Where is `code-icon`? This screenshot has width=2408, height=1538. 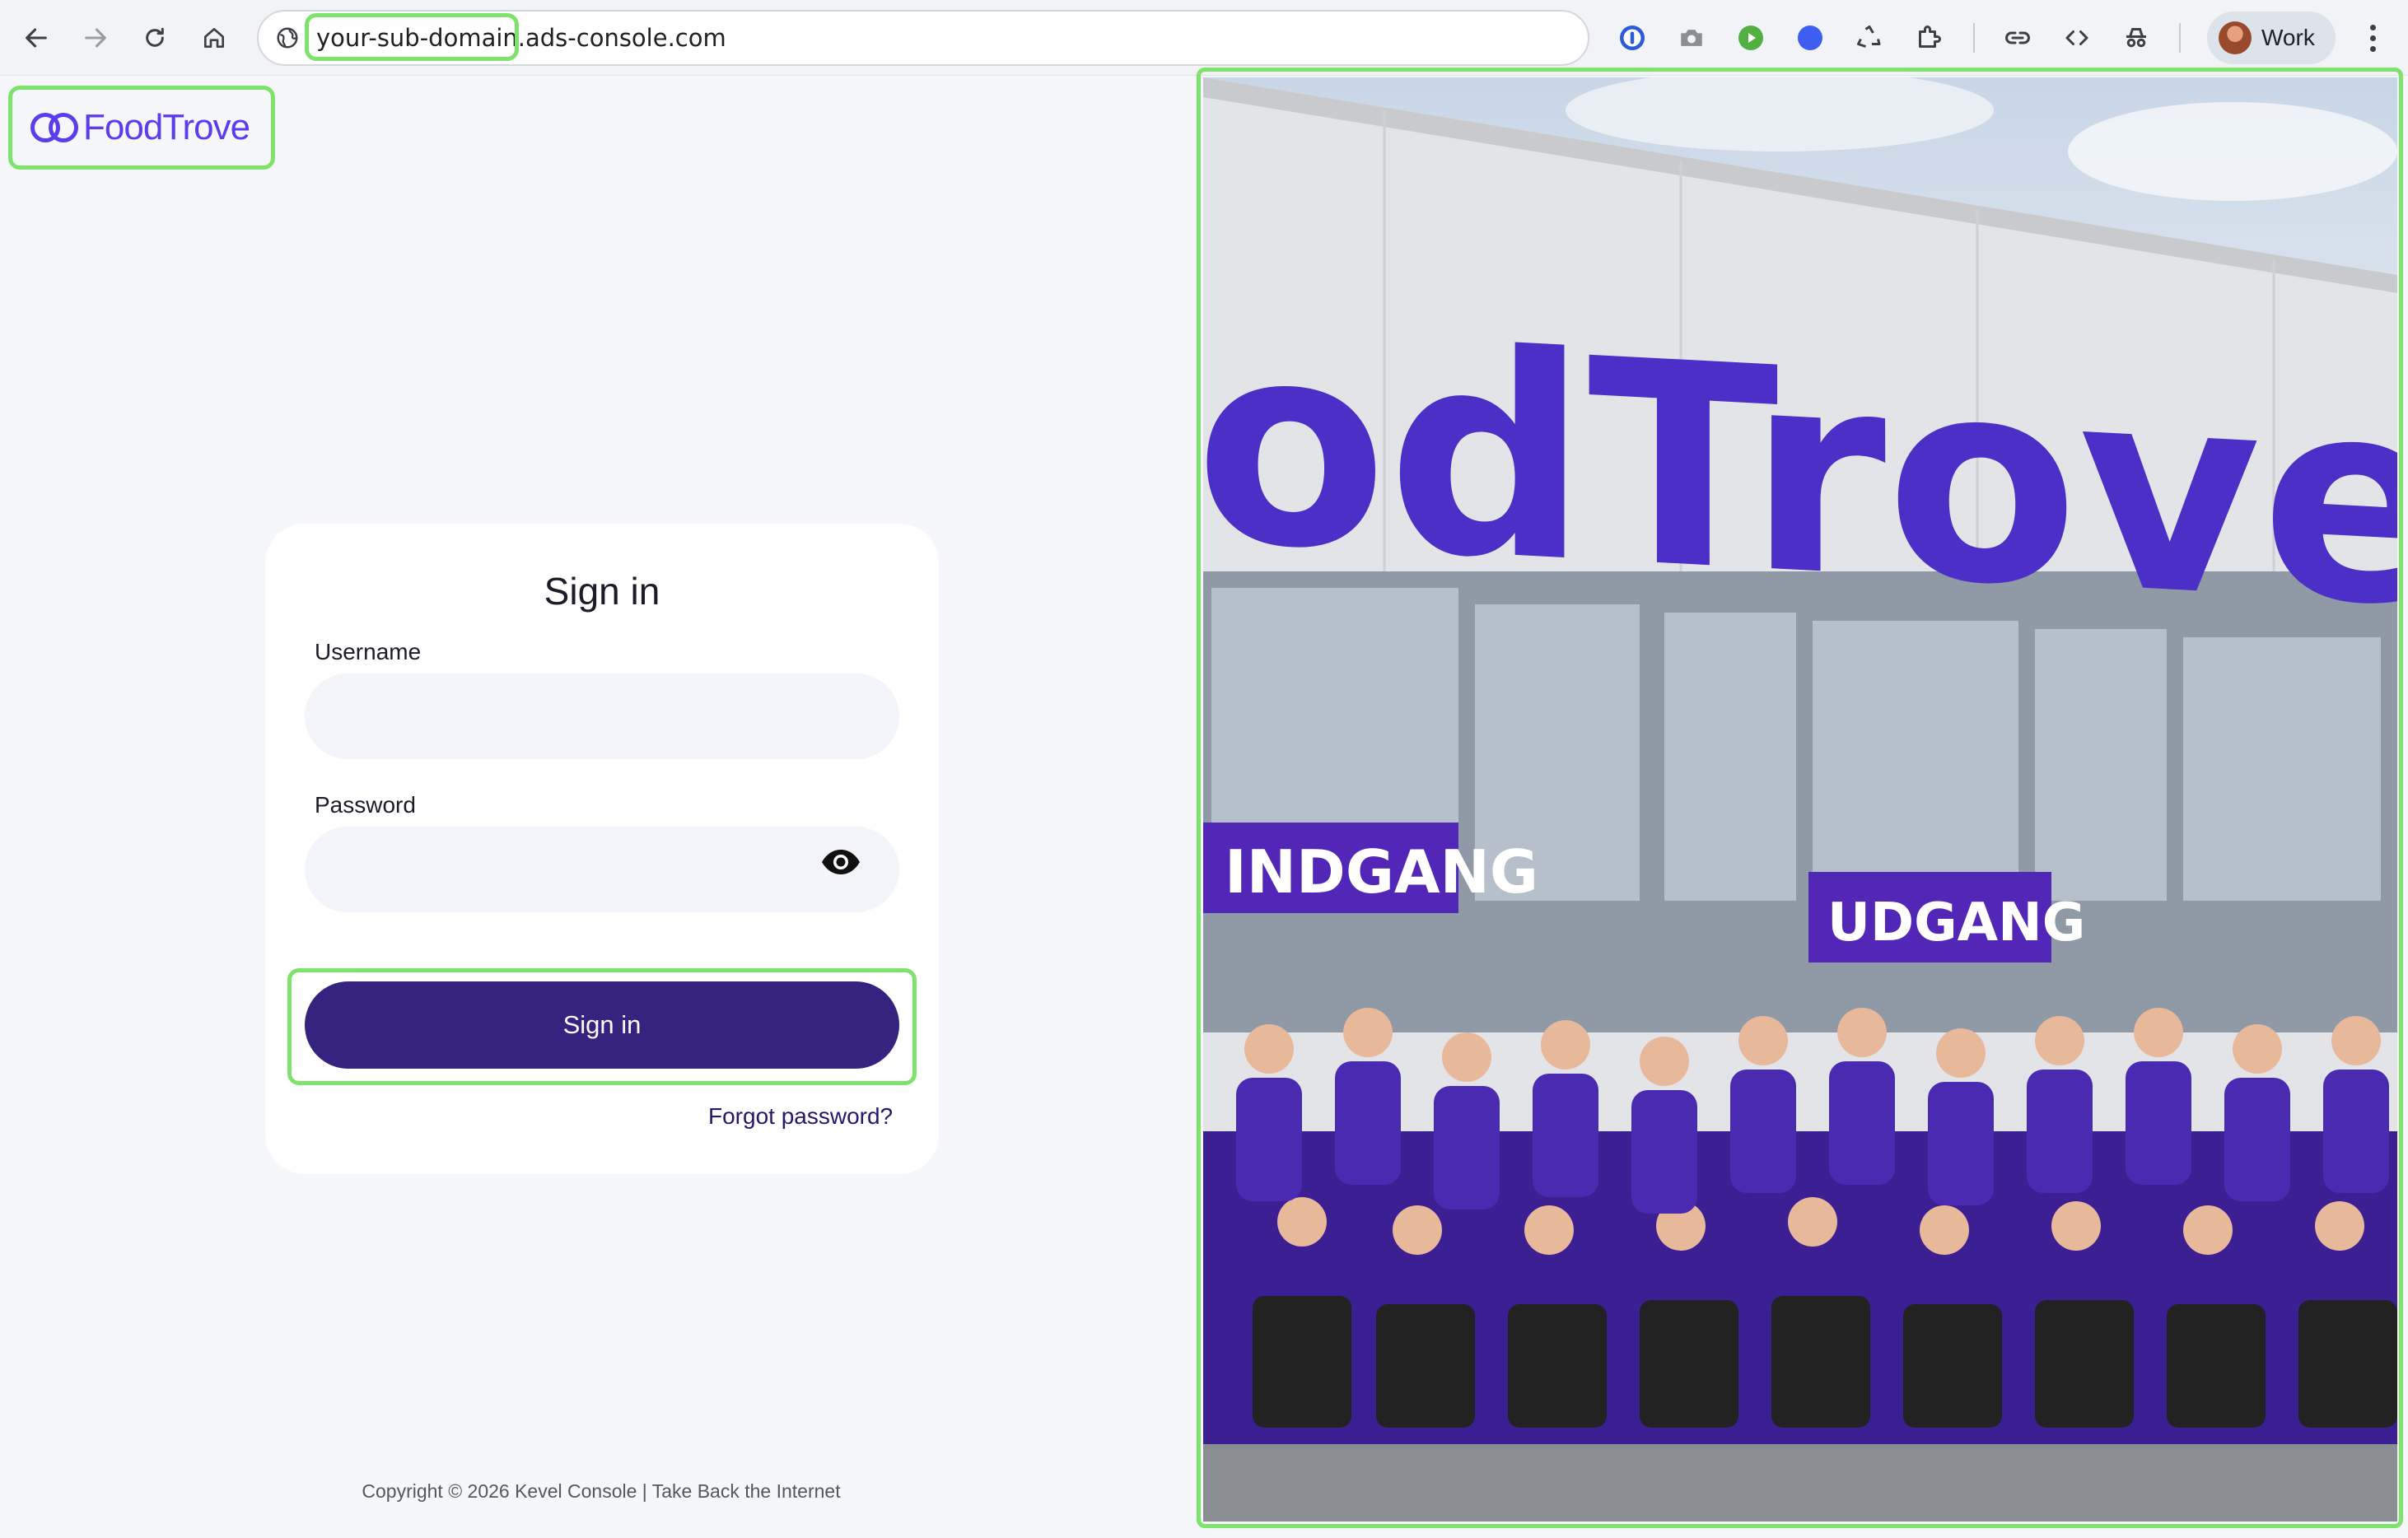 code-icon is located at coordinates (2077, 38).